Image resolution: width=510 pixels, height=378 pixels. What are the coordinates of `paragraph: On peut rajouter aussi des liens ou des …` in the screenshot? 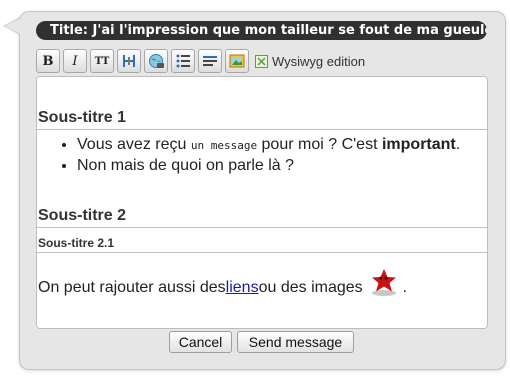 It's located at (222, 286).